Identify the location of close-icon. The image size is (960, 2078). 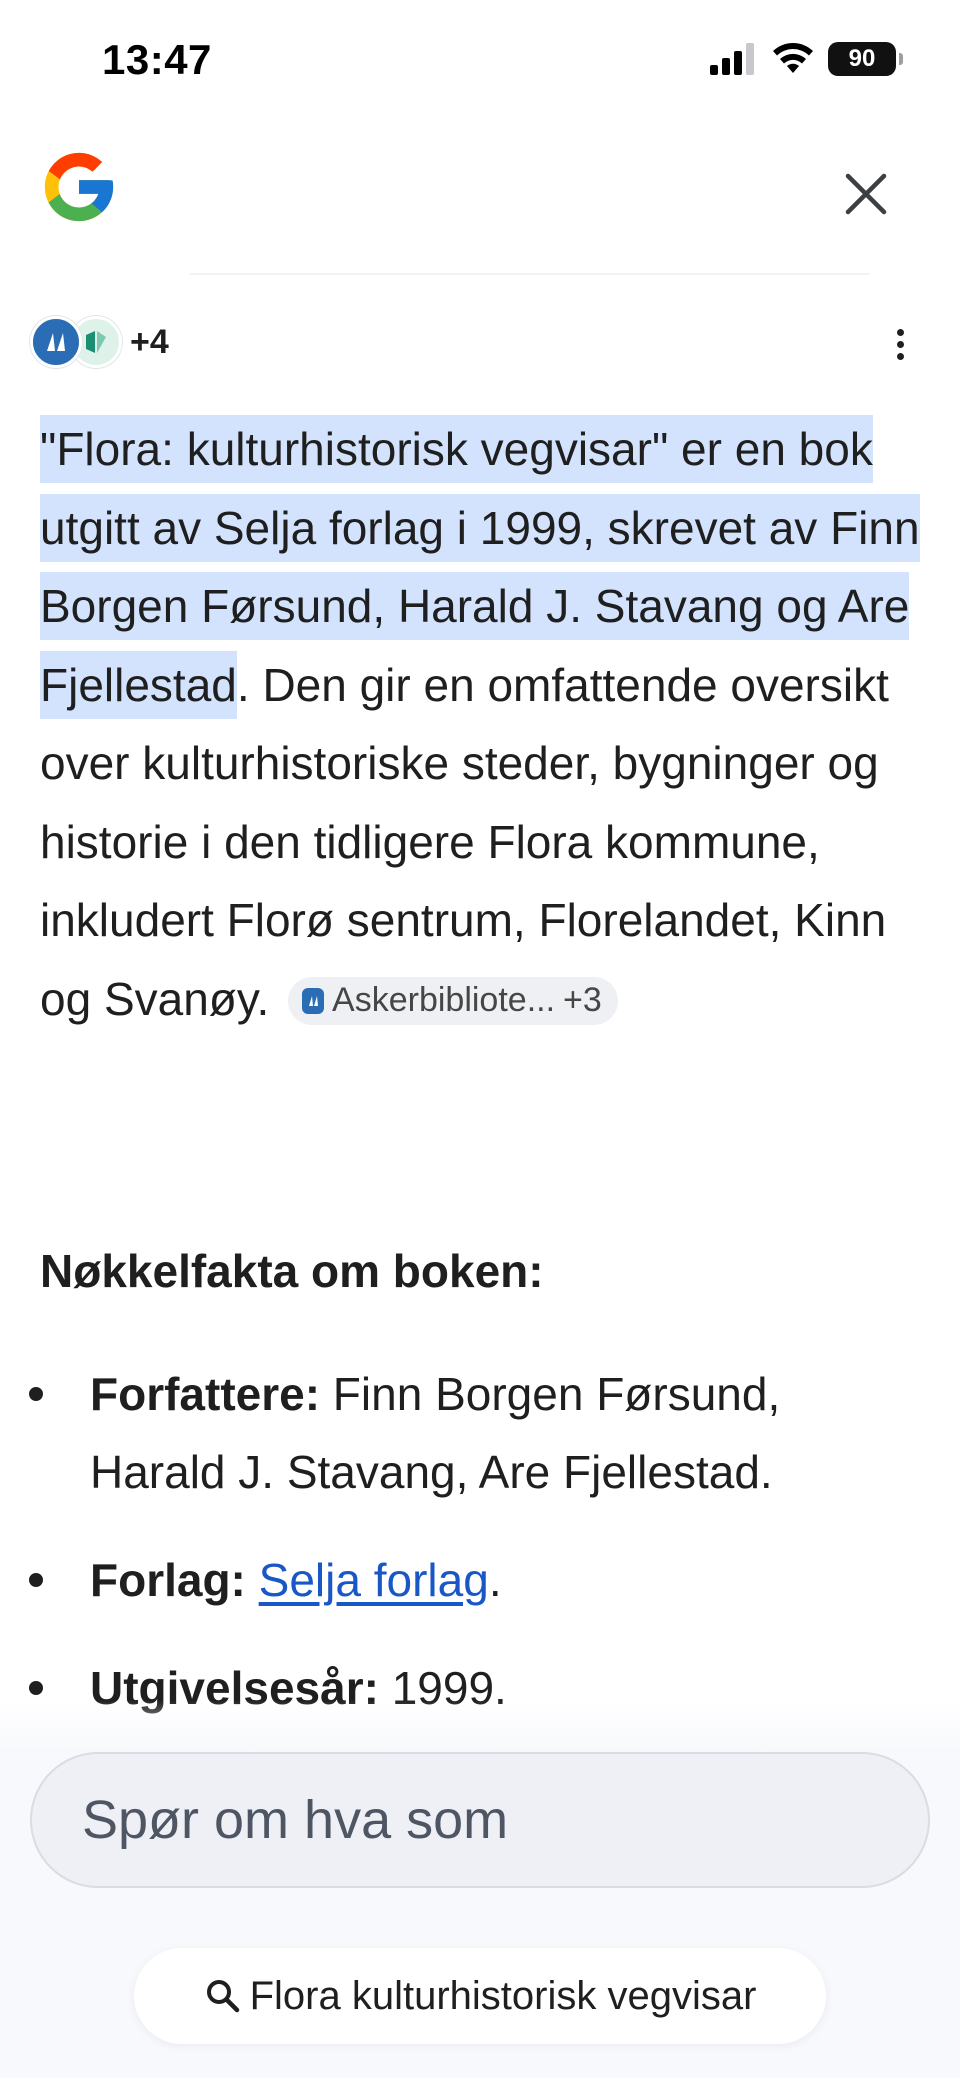
(866, 194).